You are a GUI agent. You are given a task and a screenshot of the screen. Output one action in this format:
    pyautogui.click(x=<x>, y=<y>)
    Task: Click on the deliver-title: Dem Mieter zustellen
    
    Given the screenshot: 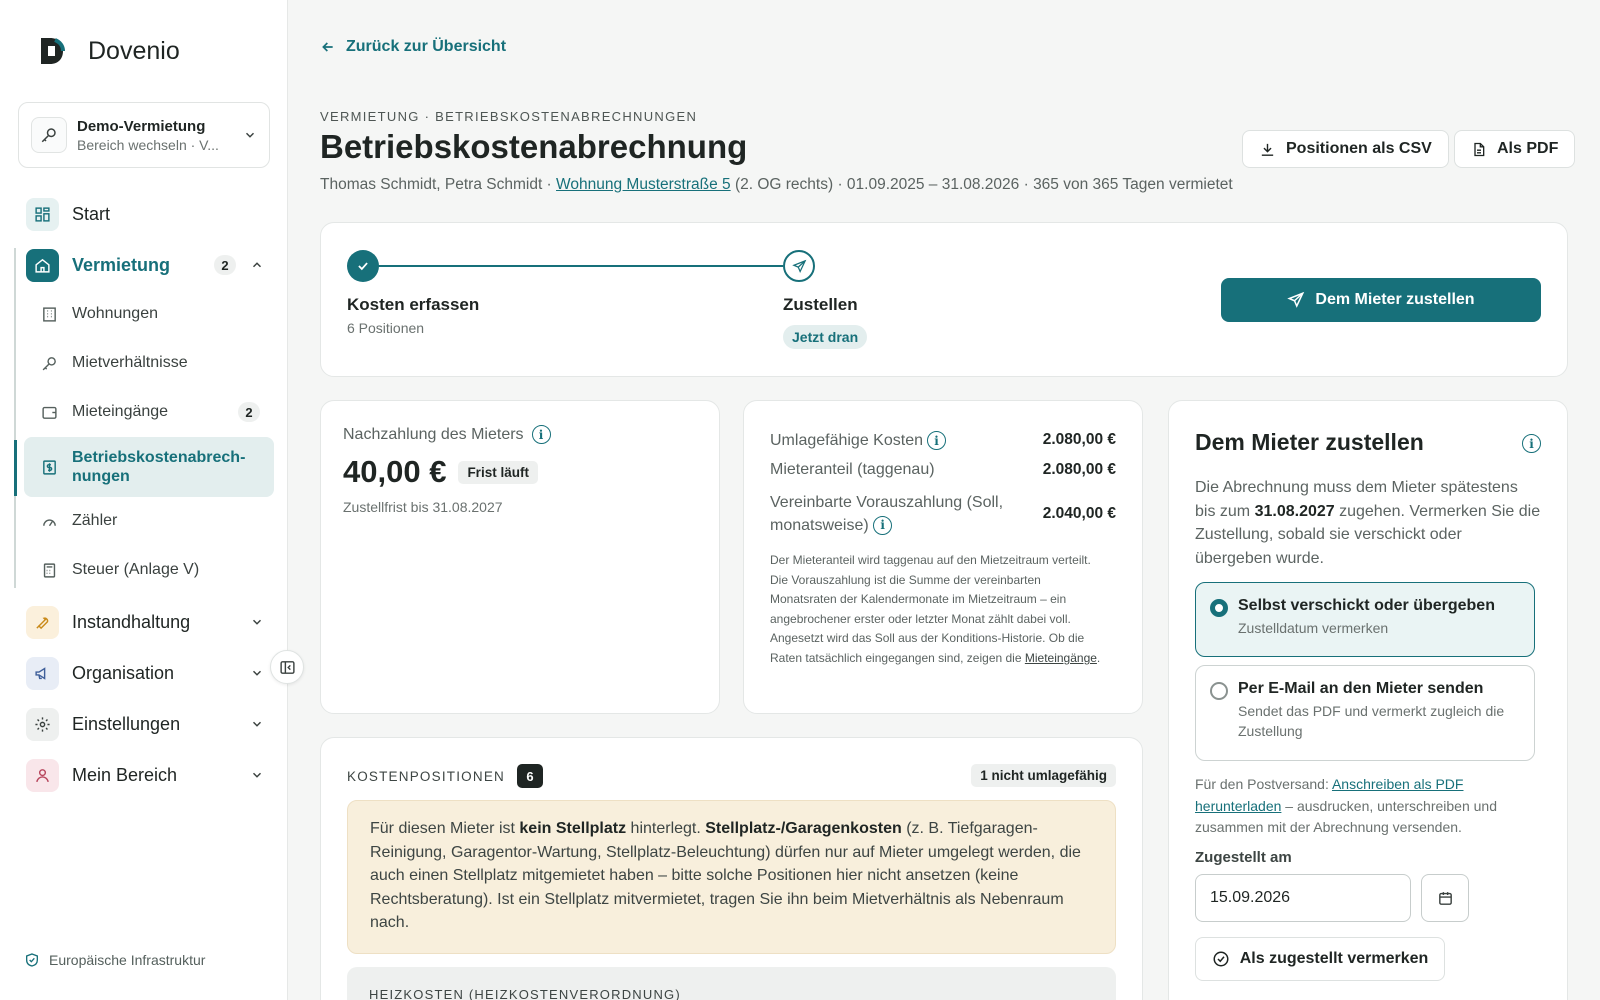 What is the action you would take?
    pyautogui.click(x=1309, y=442)
    